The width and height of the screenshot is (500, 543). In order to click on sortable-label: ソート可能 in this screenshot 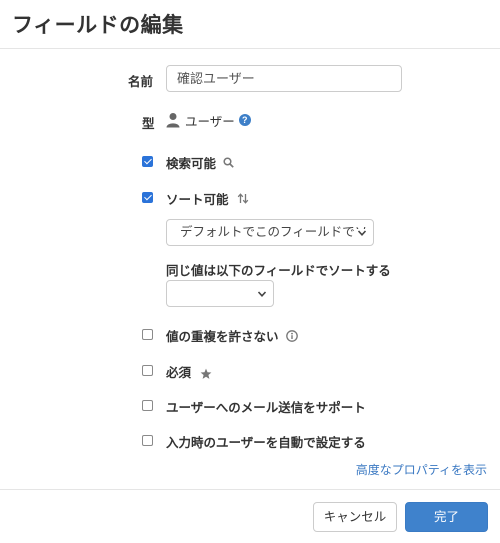, I will do `click(197, 200)`.